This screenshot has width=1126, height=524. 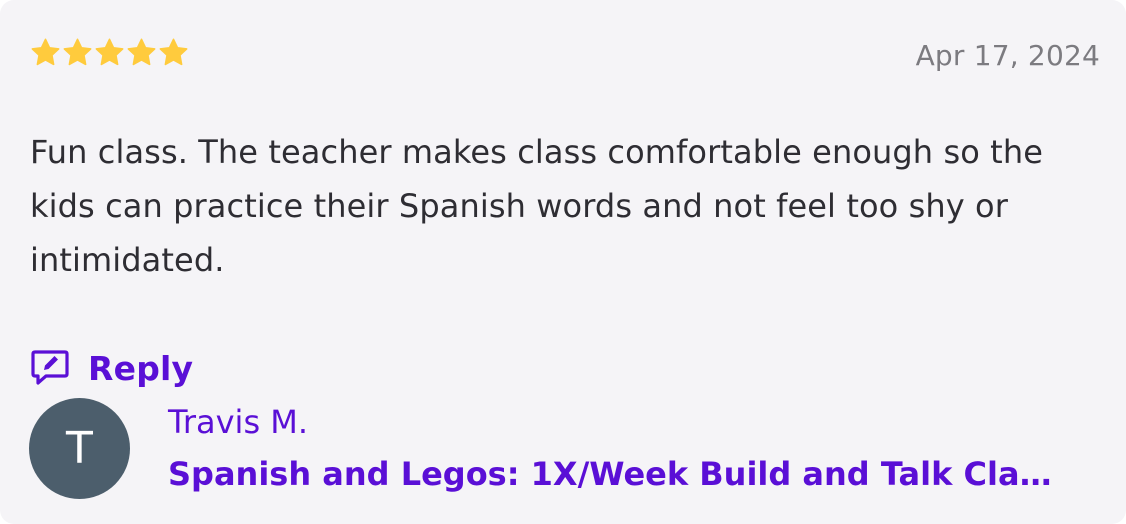 What do you see at coordinates (238, 422) in the screenshot?
I see `reviewer-name-link: Travis M.` at bounding box center [238, 422].